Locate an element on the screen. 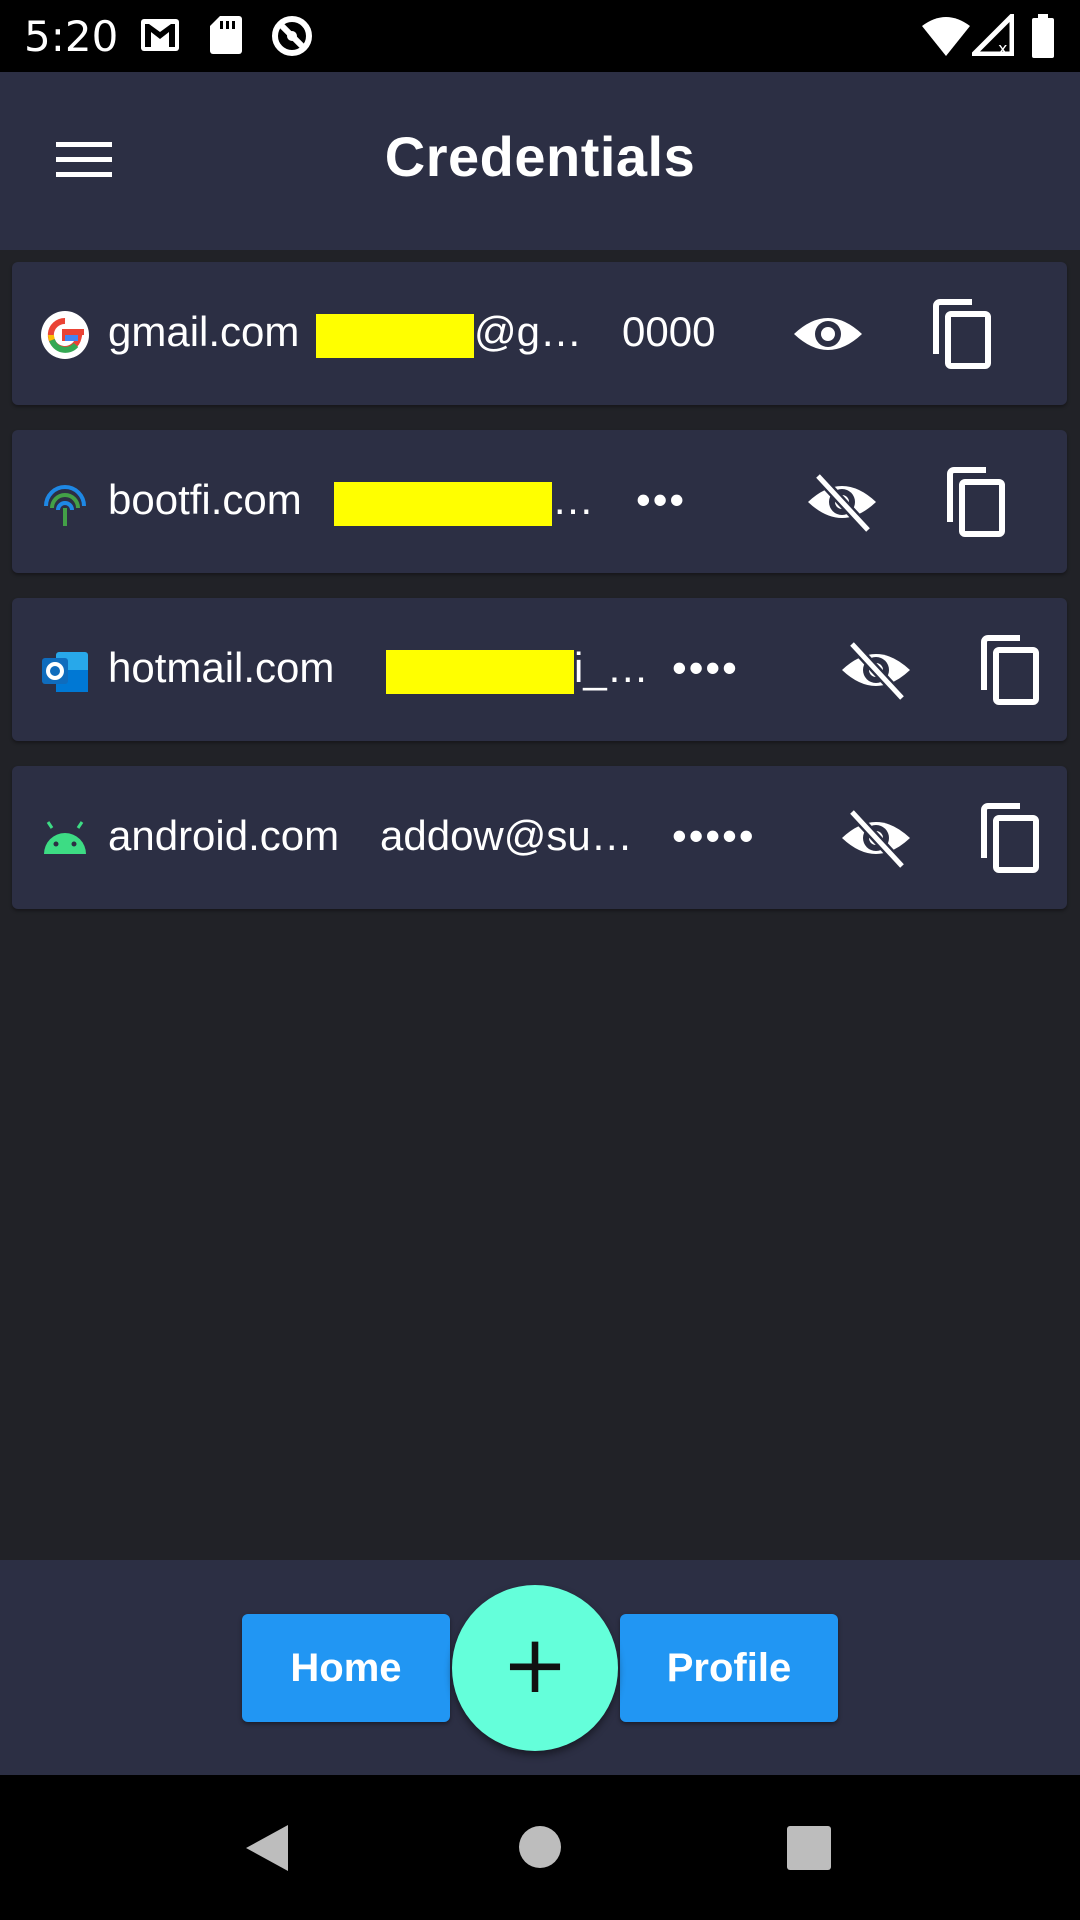  home-button: Home is located at coordinates (346, 1668).